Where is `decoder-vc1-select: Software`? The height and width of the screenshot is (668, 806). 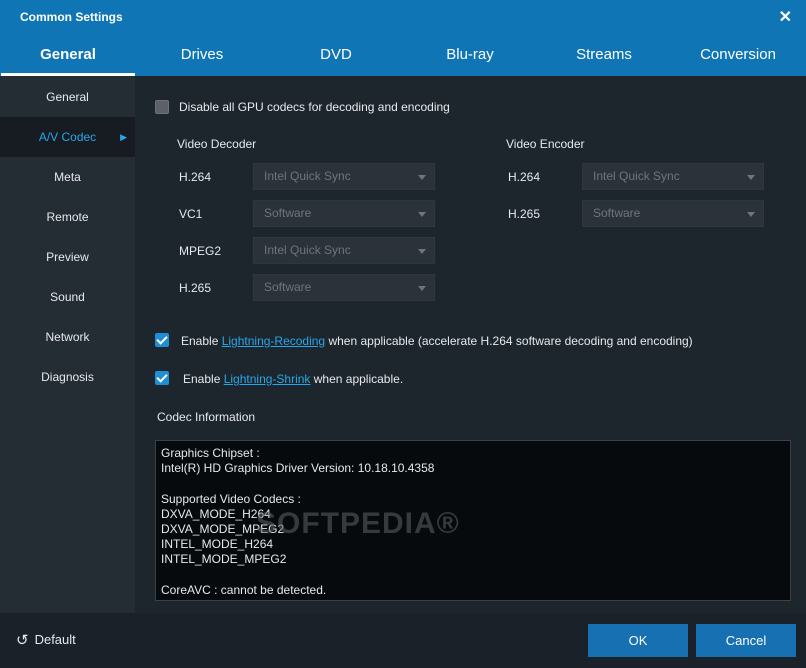 decoder-vc1-select: Software is located at coordinates (344, 213).